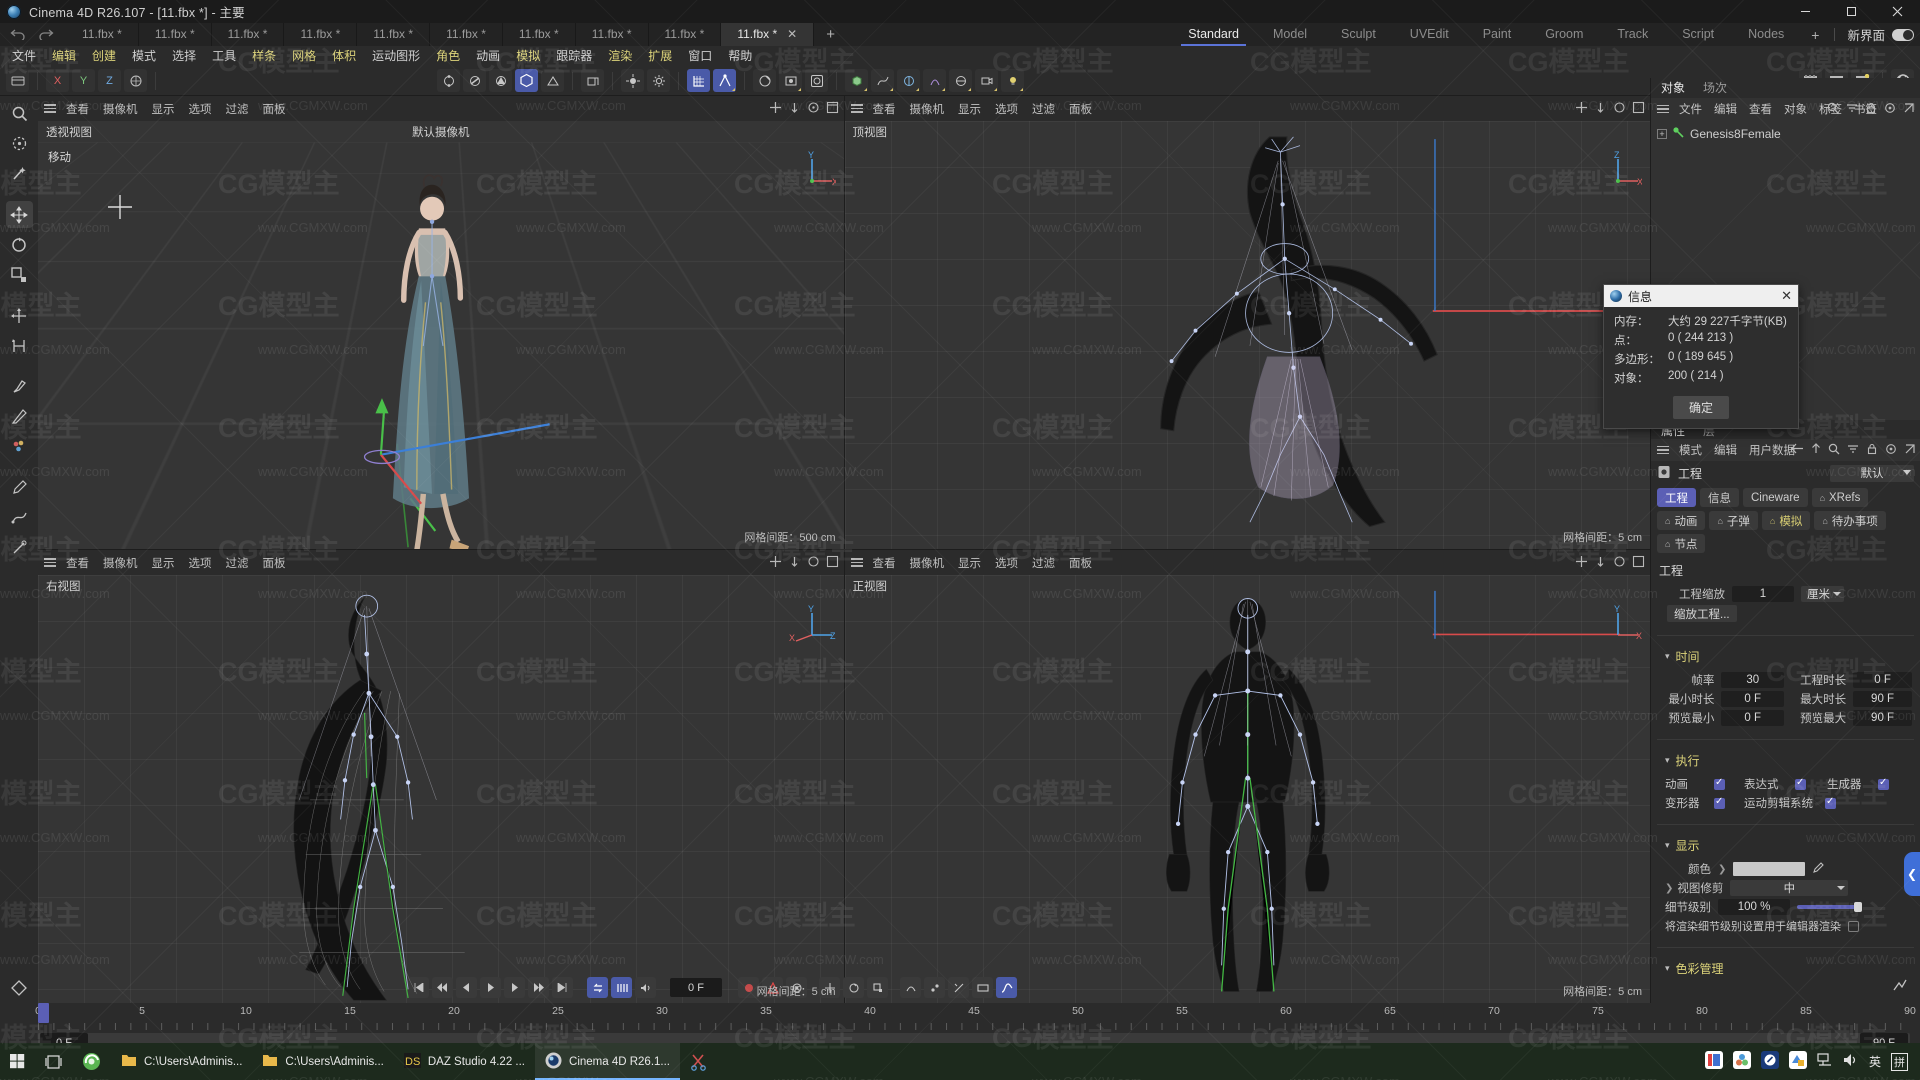 This screenshot has height=1080, width=1920. What do you see at coordinates (1753, 680) in the screenshot?
I see `fps-field: 30` at bounding box center [1753, 680].